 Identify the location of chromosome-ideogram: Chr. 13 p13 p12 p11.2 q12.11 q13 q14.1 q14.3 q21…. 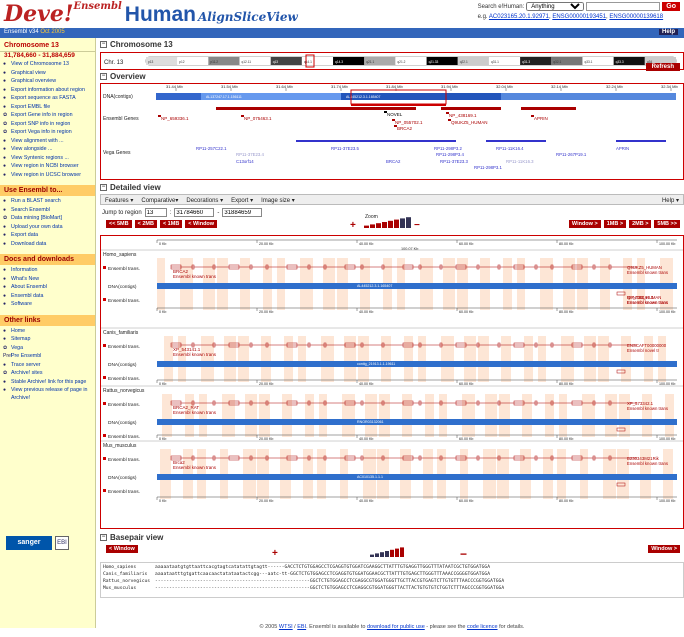
(392, 61).